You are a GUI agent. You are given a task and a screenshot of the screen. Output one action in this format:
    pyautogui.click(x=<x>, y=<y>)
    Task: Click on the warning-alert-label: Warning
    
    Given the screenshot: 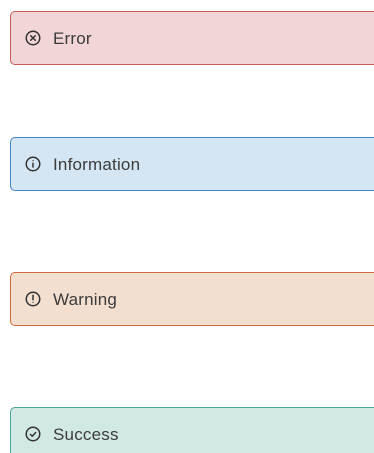 What is the action you would take?
    pyautogui.click(x=85, y=299)
    